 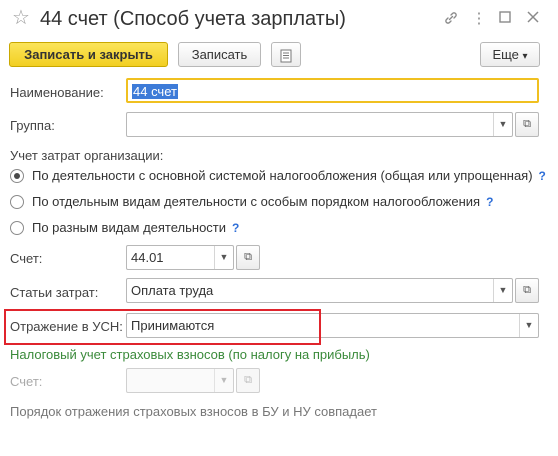 I want to click on cost-items-value: Оплата труда, so click(x=172, y=290).